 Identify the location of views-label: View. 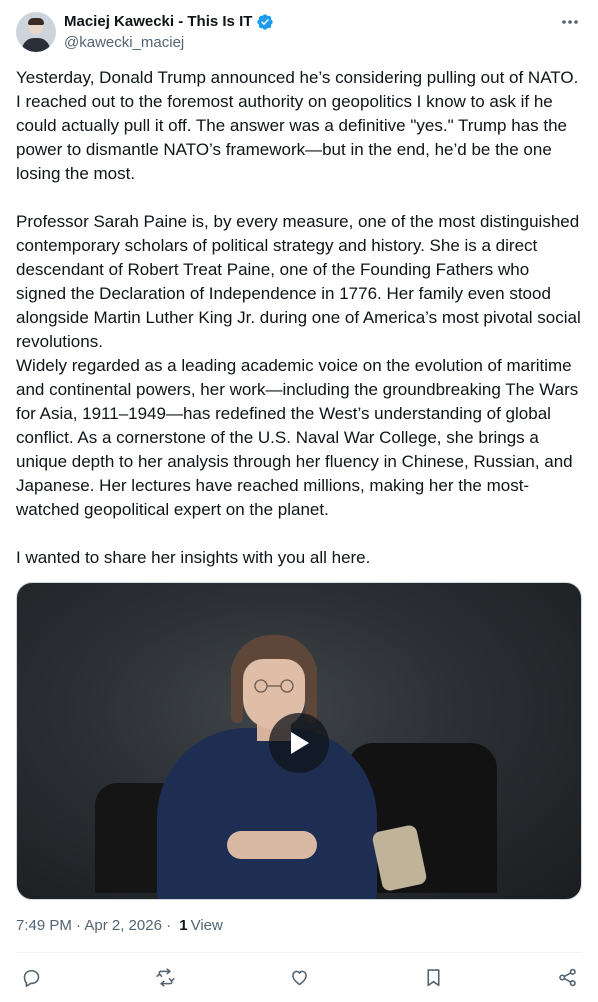
(206, 925).